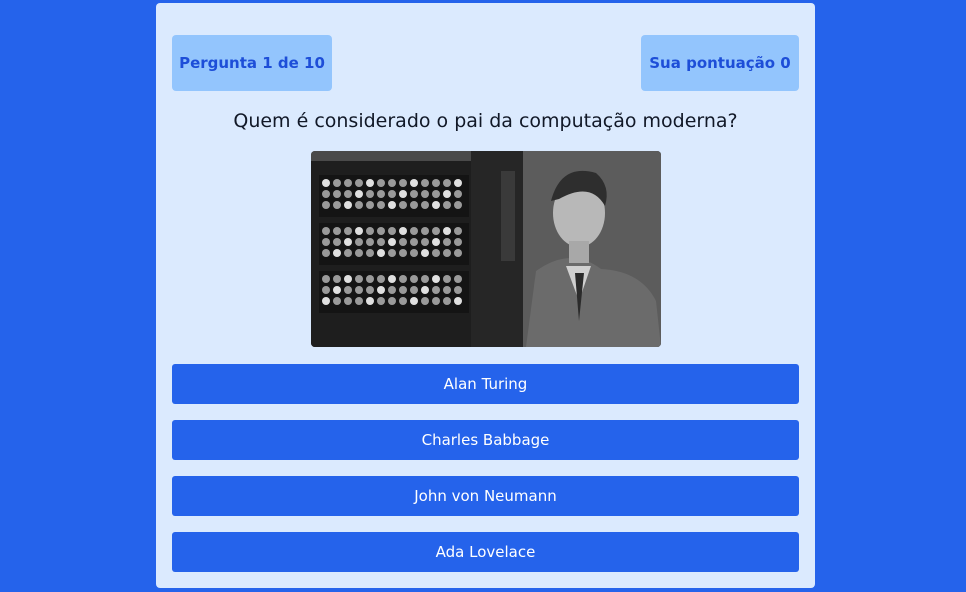  Describe the element at coordinates (485, 384) in the screenshot. I see `answer-button-alan-turing: Alan Turing` at that location.